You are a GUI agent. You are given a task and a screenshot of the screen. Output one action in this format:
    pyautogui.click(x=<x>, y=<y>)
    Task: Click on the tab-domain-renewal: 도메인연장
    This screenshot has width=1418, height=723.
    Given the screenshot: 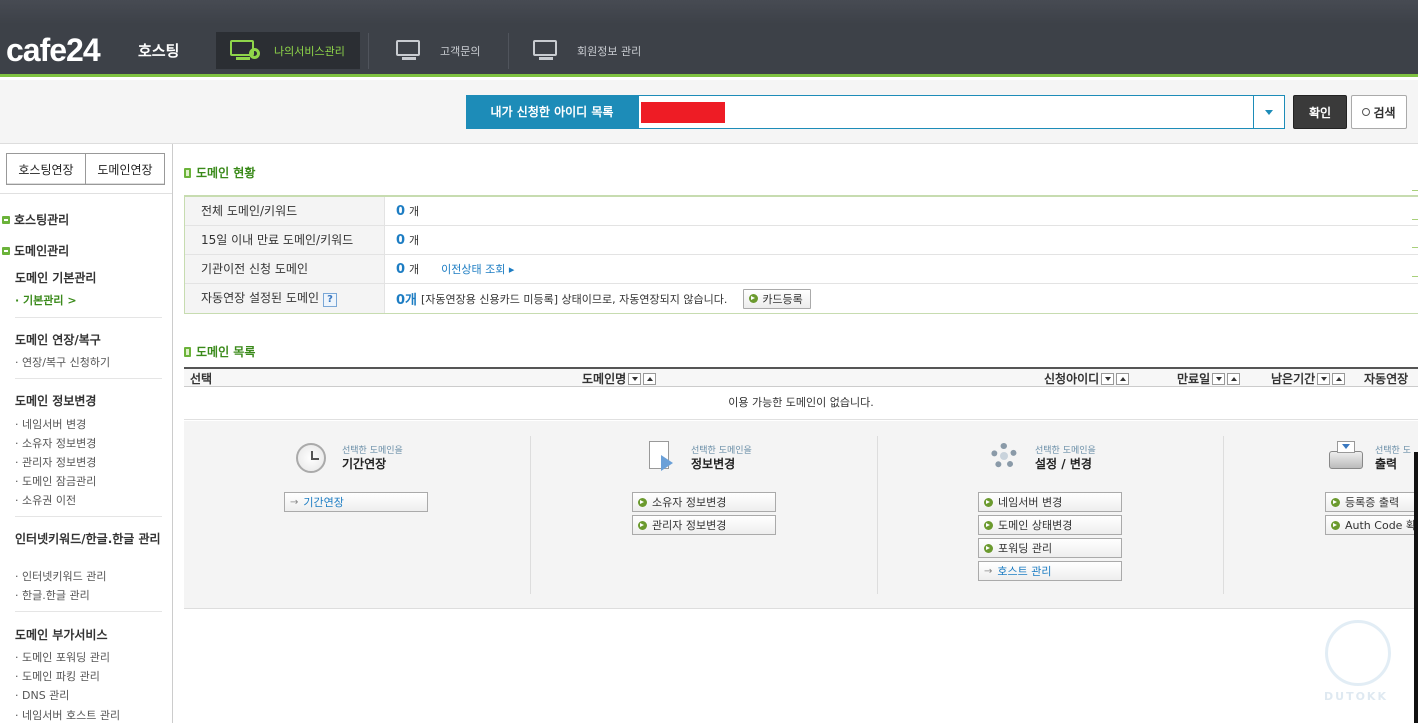 What is the action you would take?
    pyautogui.click(x=125, y=169)
    